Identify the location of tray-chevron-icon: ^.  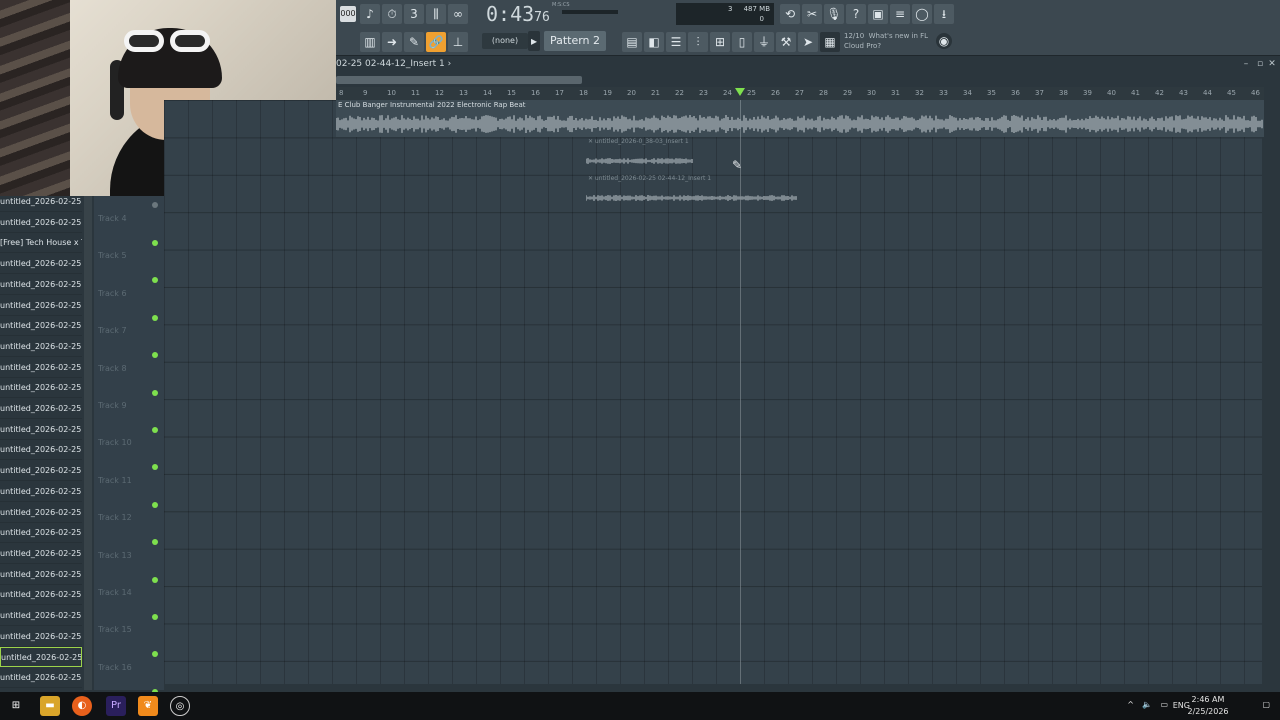
(1130, 704).